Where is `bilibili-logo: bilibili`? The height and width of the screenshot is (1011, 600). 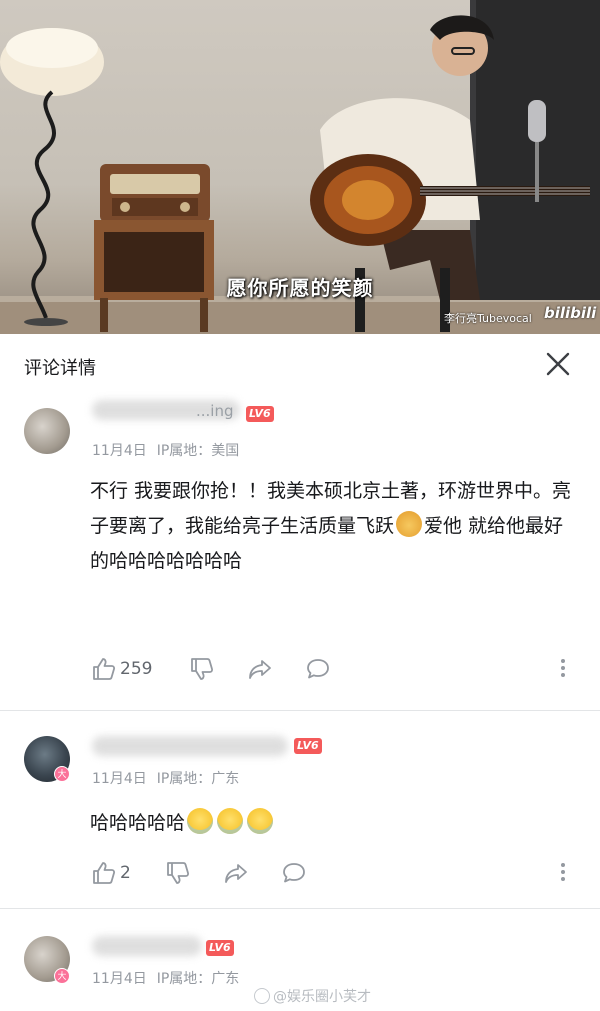
bilibili-logo: bilibili is located at coordinates (570, 313).